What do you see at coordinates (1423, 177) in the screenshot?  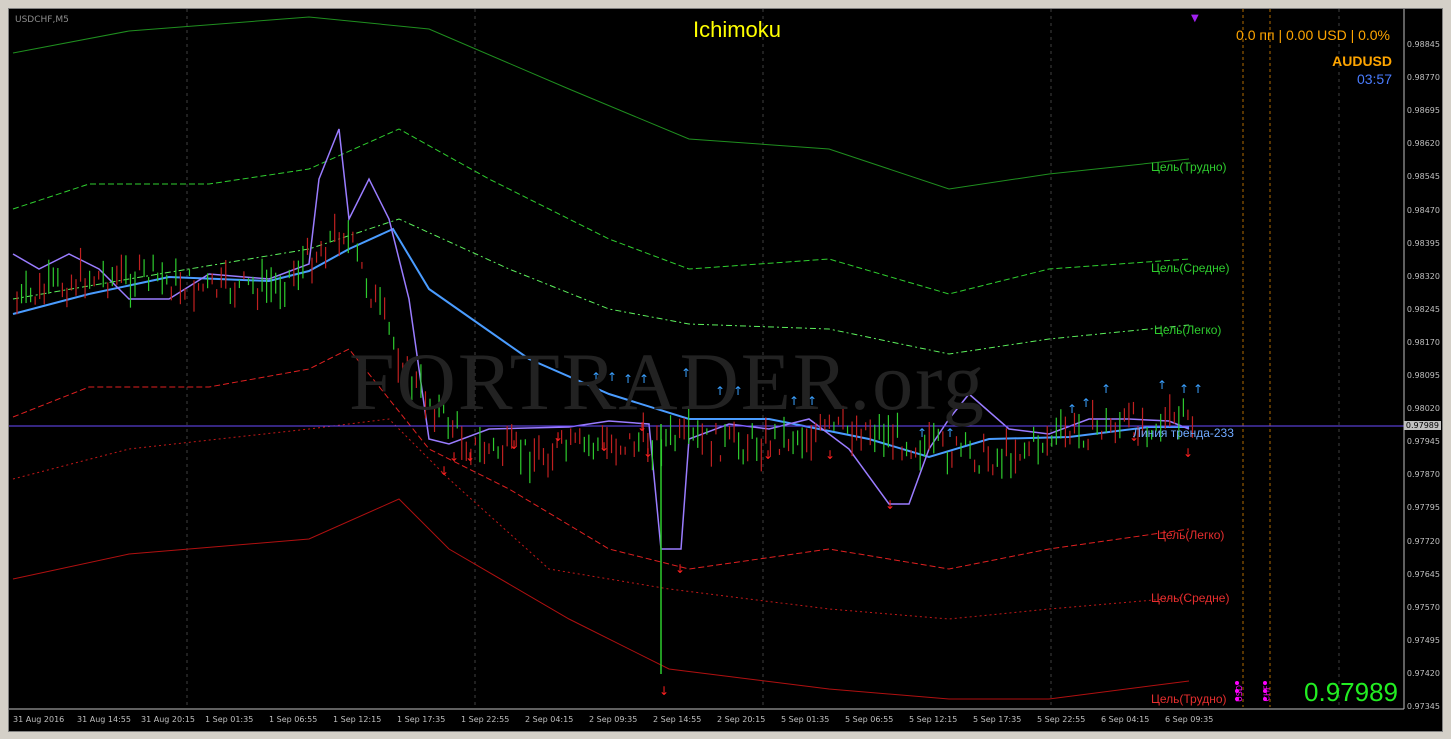 I see `price-tick: 0.98545` at bounding box center [1423, 177].